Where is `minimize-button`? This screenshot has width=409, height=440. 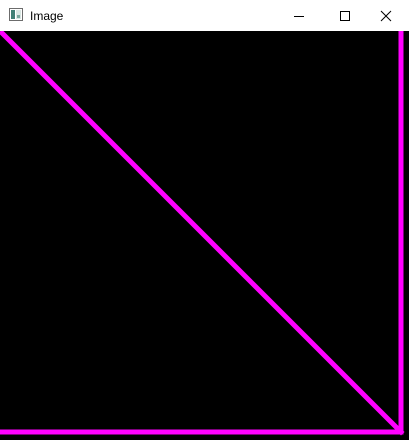
minimize-button is located at coordinates (299, 15).